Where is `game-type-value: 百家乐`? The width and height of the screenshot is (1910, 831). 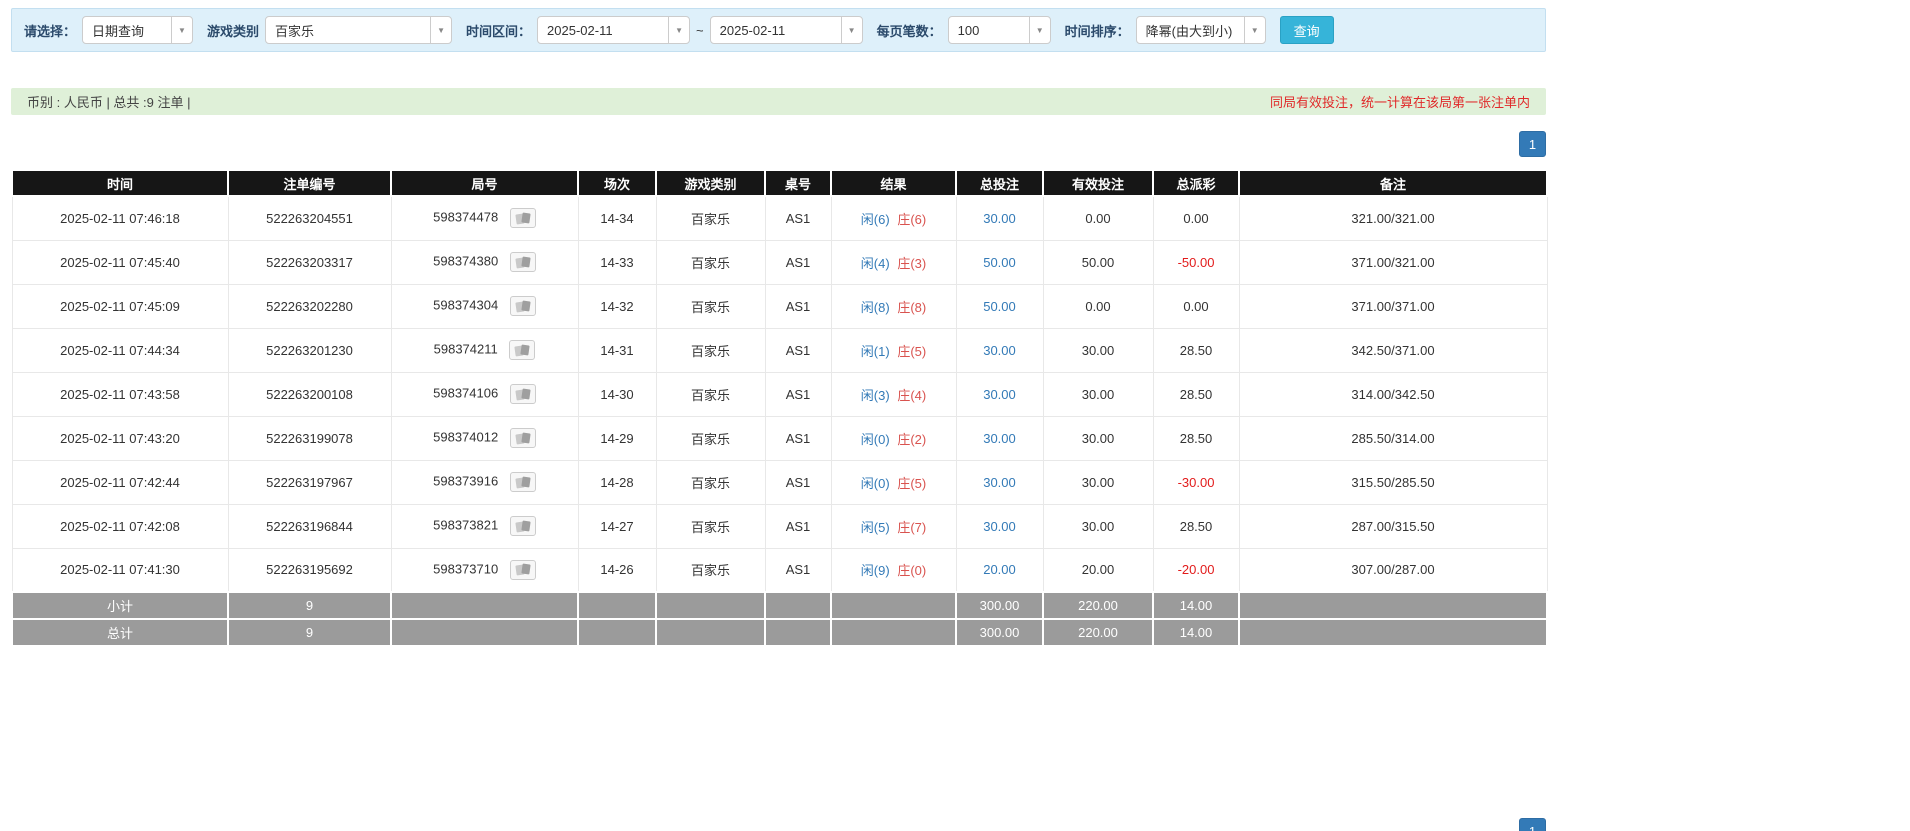 game-type-value: 百家乐 is located at coordinates (295, 31).